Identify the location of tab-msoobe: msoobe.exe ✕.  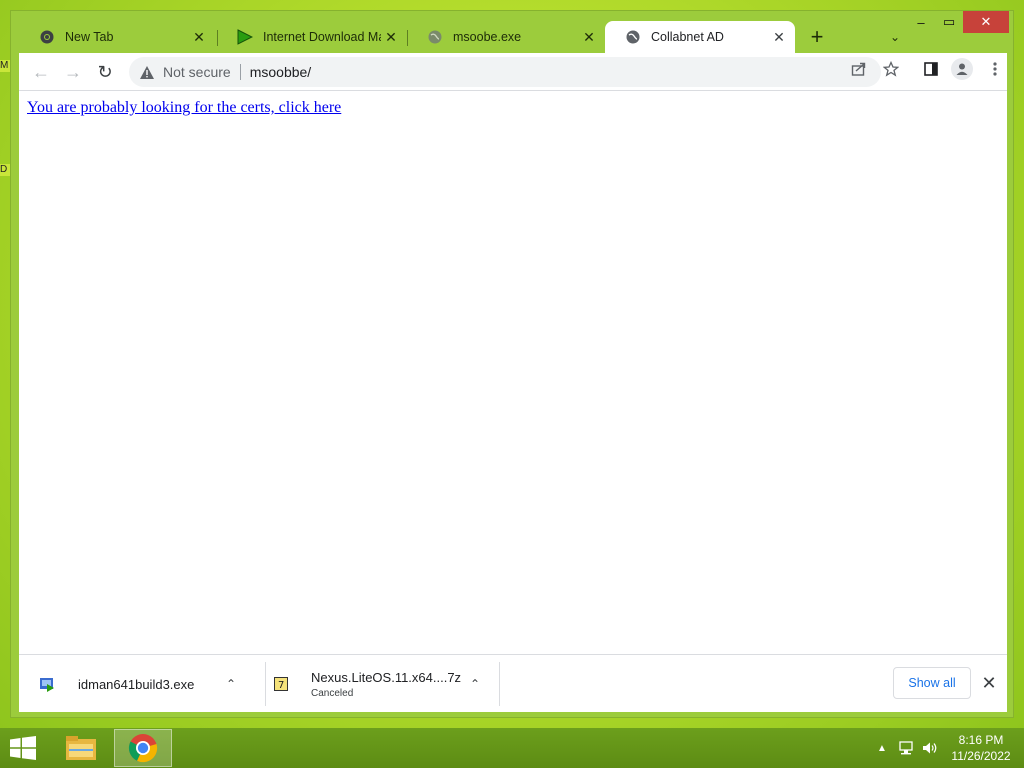
(506, 37).